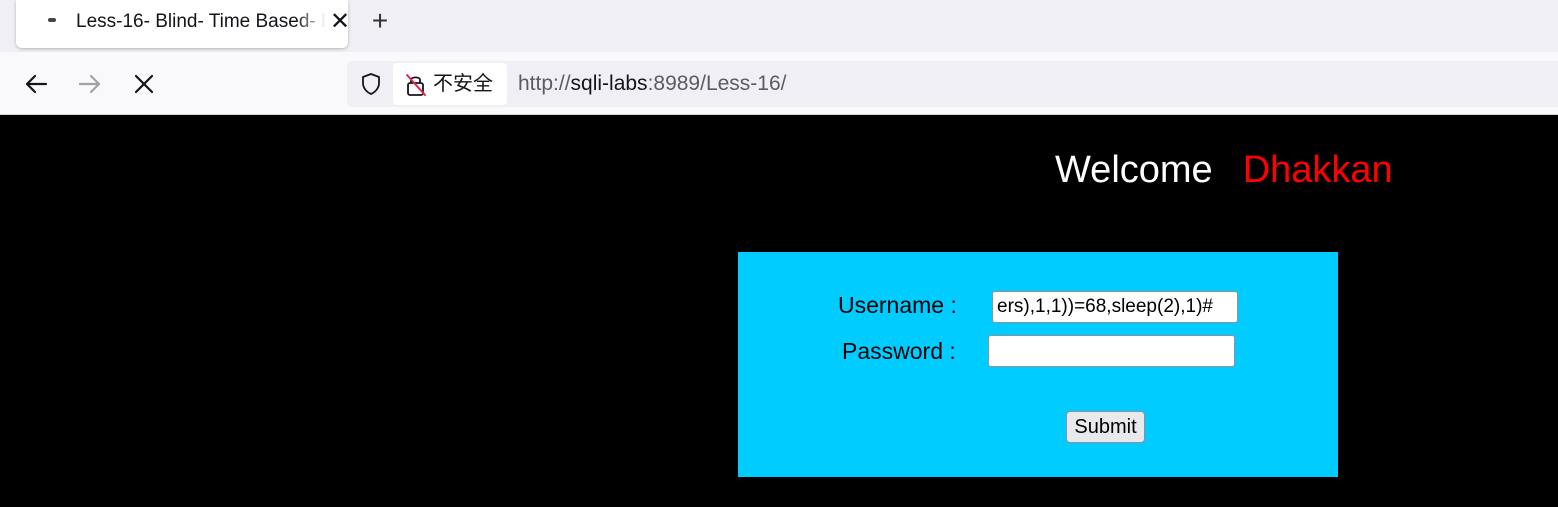  What do you see at coordinates (544, 83) in the screenshot?
I see `url-prefix: http://` at bounding box center [544, 83].